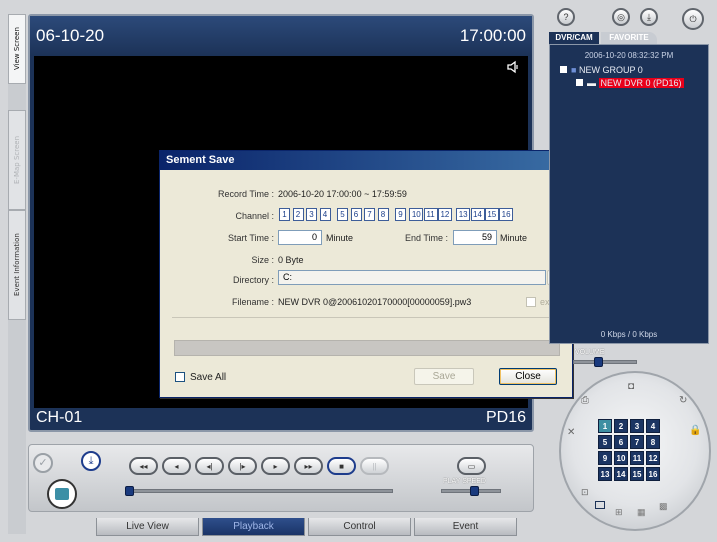 This screenshot has width=717, height=542. I want to click on ptz-channel-6: 6, so click(621, 442).